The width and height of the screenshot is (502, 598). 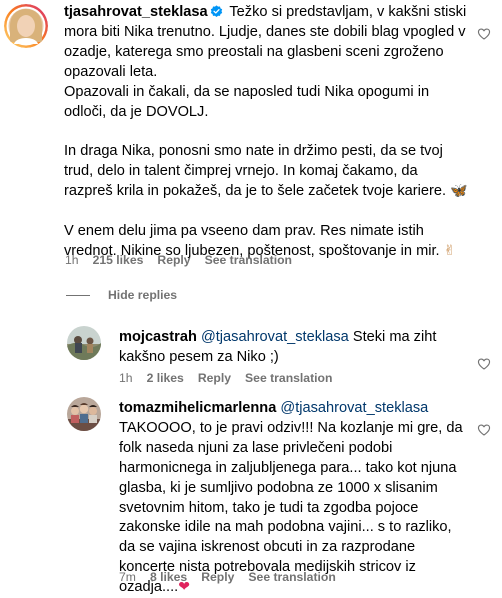 What do you see at coordinates (165, 378) in the screenshot?
I see `reply-likes: 2 likes` at bounding box center [165, 378].